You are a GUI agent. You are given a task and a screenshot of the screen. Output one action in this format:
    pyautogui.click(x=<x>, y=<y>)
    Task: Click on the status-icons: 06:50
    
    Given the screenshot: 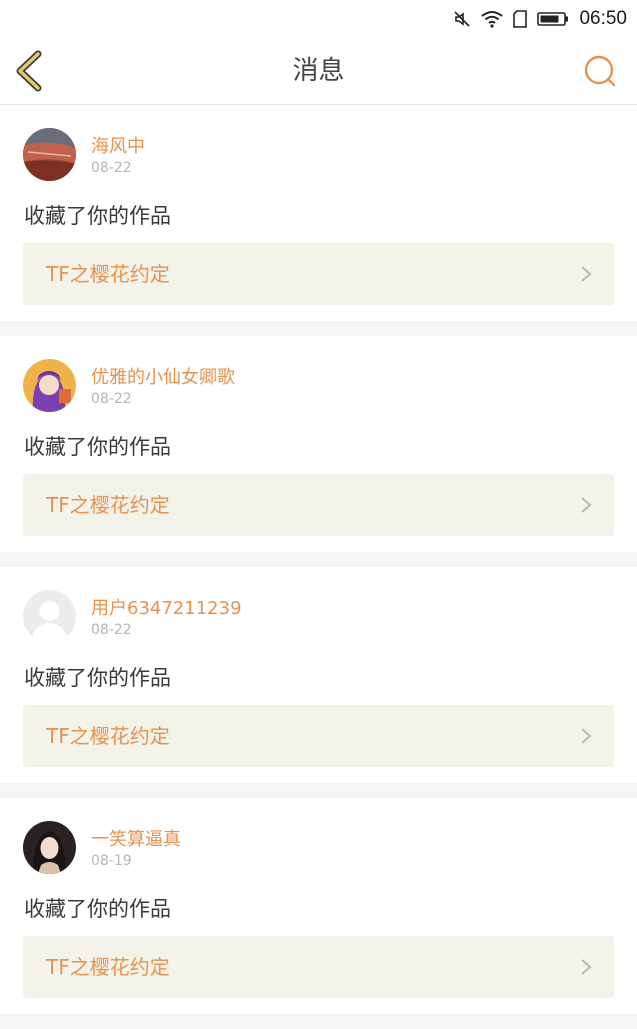 What is the action you would take?
    pyautogui.click(x=540, y=19)
    